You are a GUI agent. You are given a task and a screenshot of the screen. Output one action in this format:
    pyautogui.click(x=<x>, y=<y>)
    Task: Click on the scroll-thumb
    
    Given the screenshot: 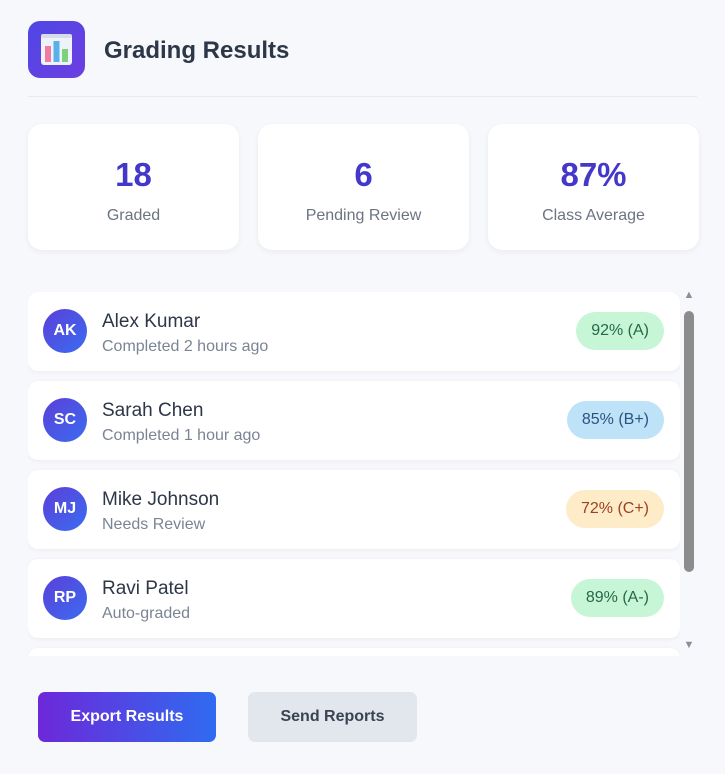 What is the action you would take?
    pyautogui.click(x=689, y=441)
    